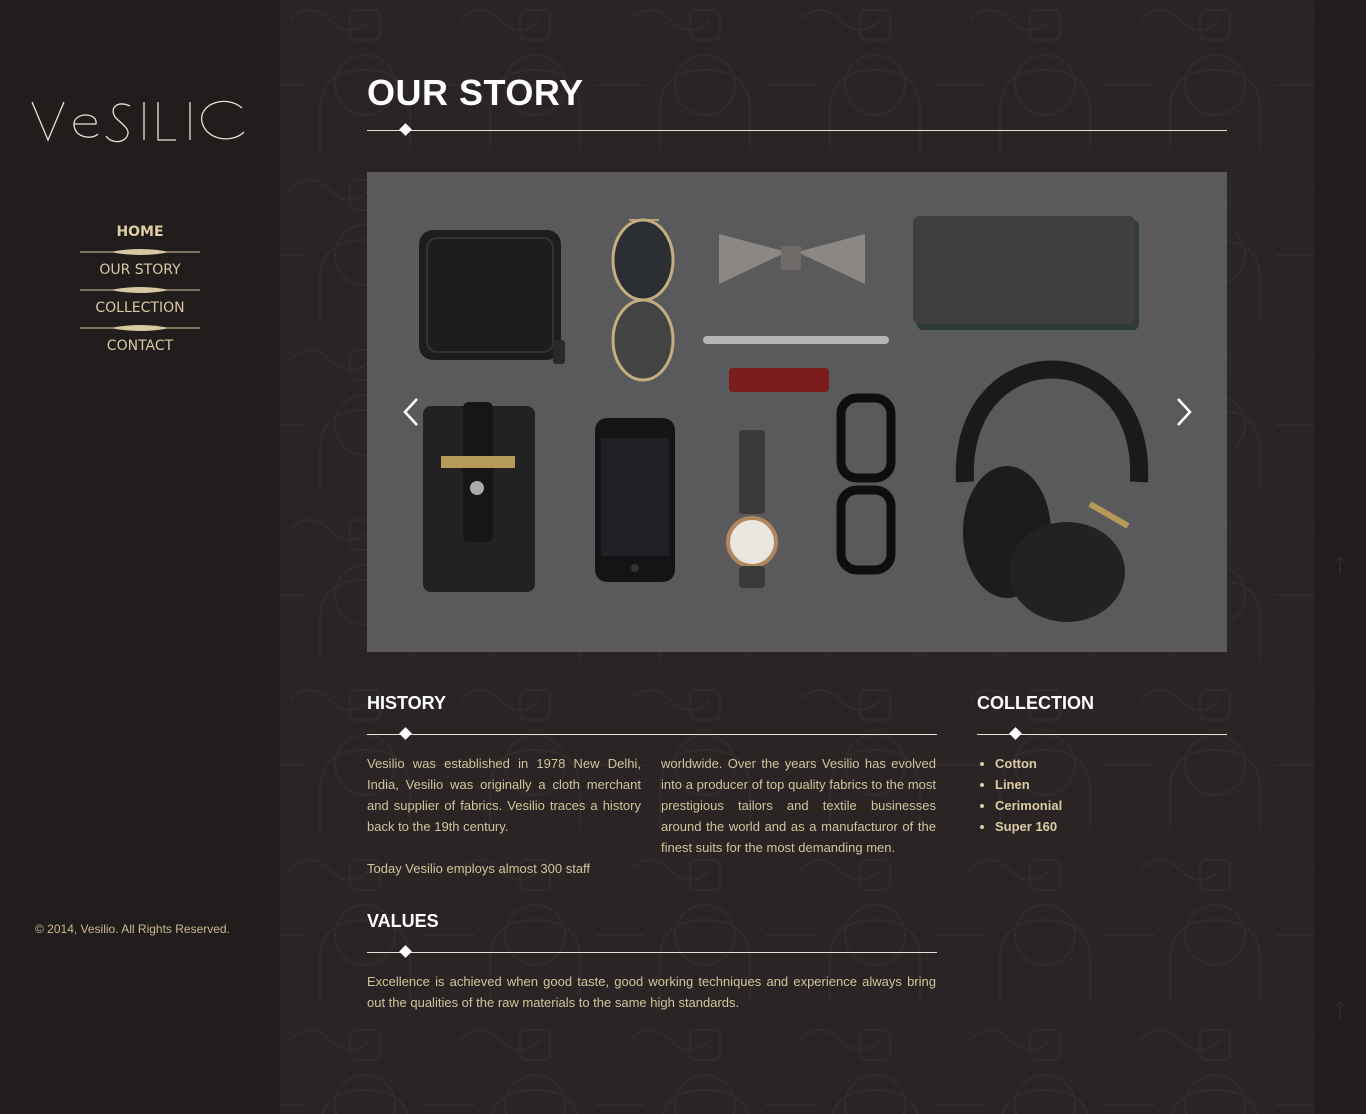  I want to click on copyright-text: © 2014, Vesilio. All Rights Reserved., so click(132, 929).